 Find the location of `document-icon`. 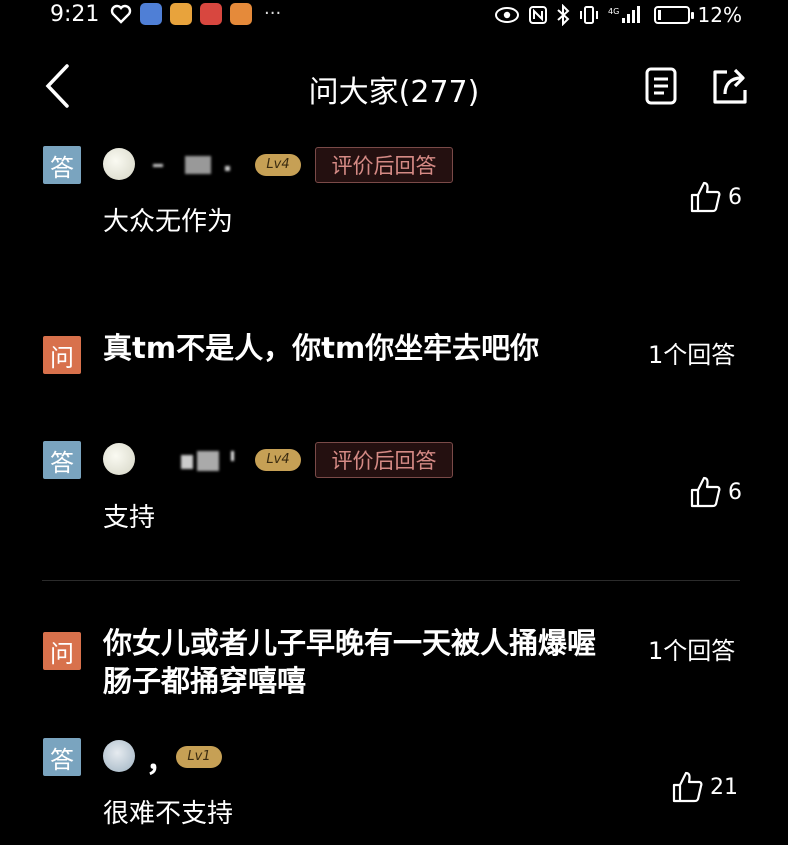

document-icon is located at coordinates (661, 86).